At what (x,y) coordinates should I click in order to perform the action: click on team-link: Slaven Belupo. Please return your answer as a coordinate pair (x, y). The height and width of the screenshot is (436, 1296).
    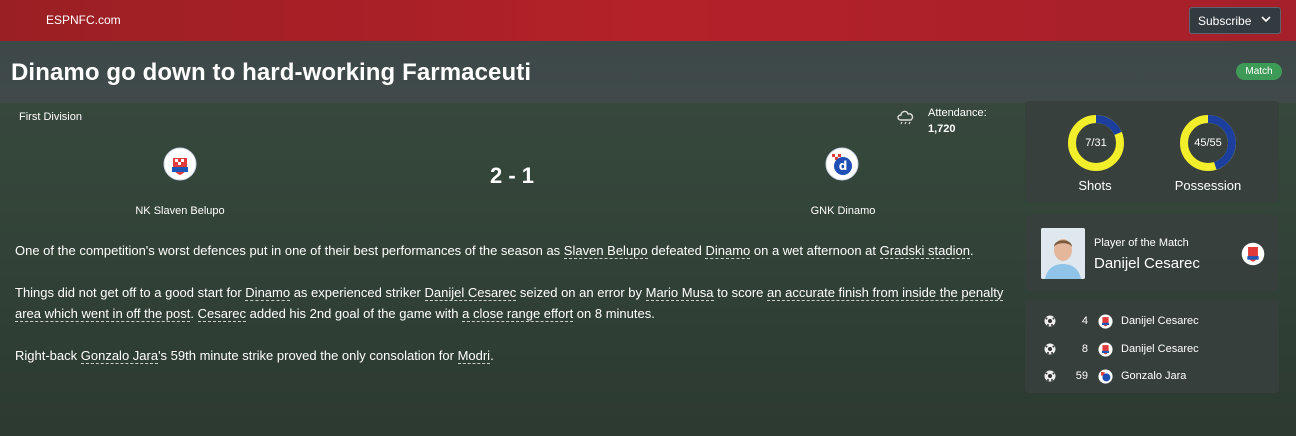
    Looking at the image, I should click on (605, 251).